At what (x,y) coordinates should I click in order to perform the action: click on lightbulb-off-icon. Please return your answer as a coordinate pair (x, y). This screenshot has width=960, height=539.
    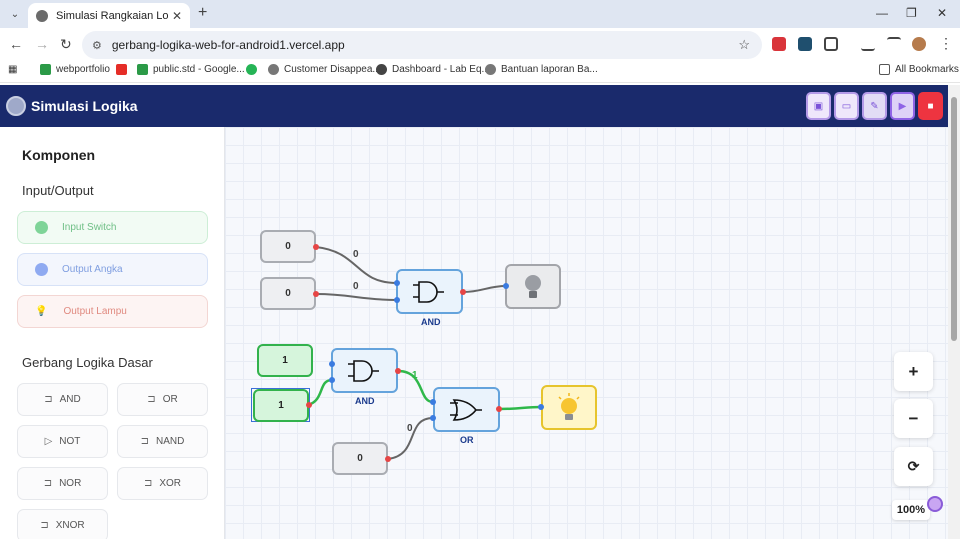
    Looking at the image, I should click on (533, 286).